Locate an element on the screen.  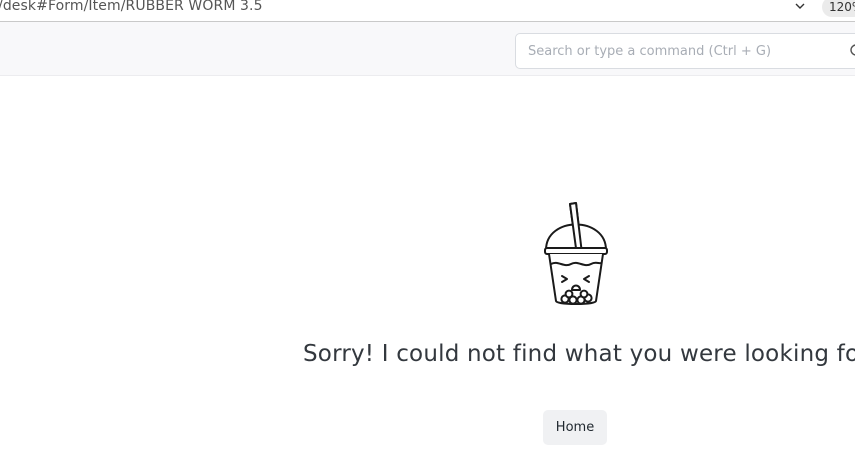
browser-address-bar: /desk#Form/Item/RUBBER WORM 3.5 120% is located at coordinates (427, 11).